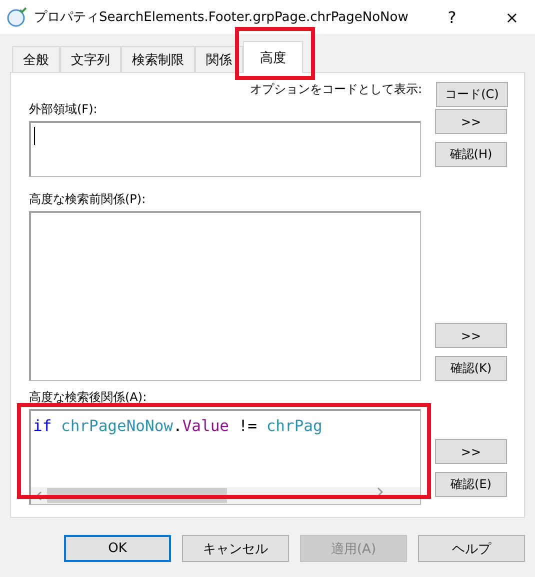 Image resolution: width=535 pixels, height=577 pixels. Describe the element at coordinates (158, 59) in the screenshot. I see `tab: 検索制限` at that location.